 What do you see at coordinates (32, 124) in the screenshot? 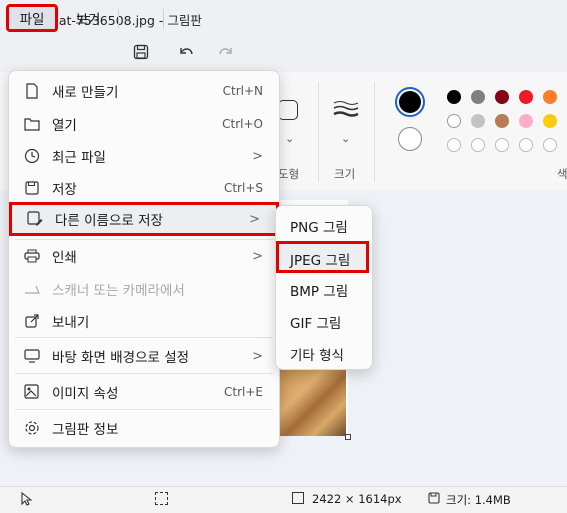
I see `folder-icon` at bounding box center [32, 124].